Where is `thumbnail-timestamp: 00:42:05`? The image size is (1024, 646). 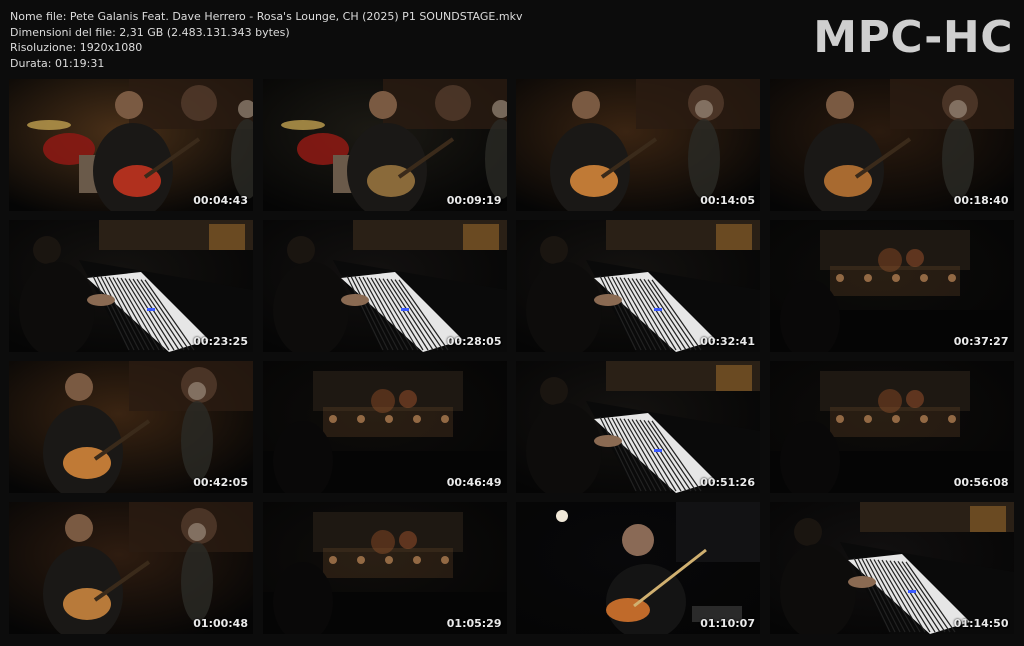 thumbnail-timestamp: 00:42:05 is located at coordinates (220, 482).